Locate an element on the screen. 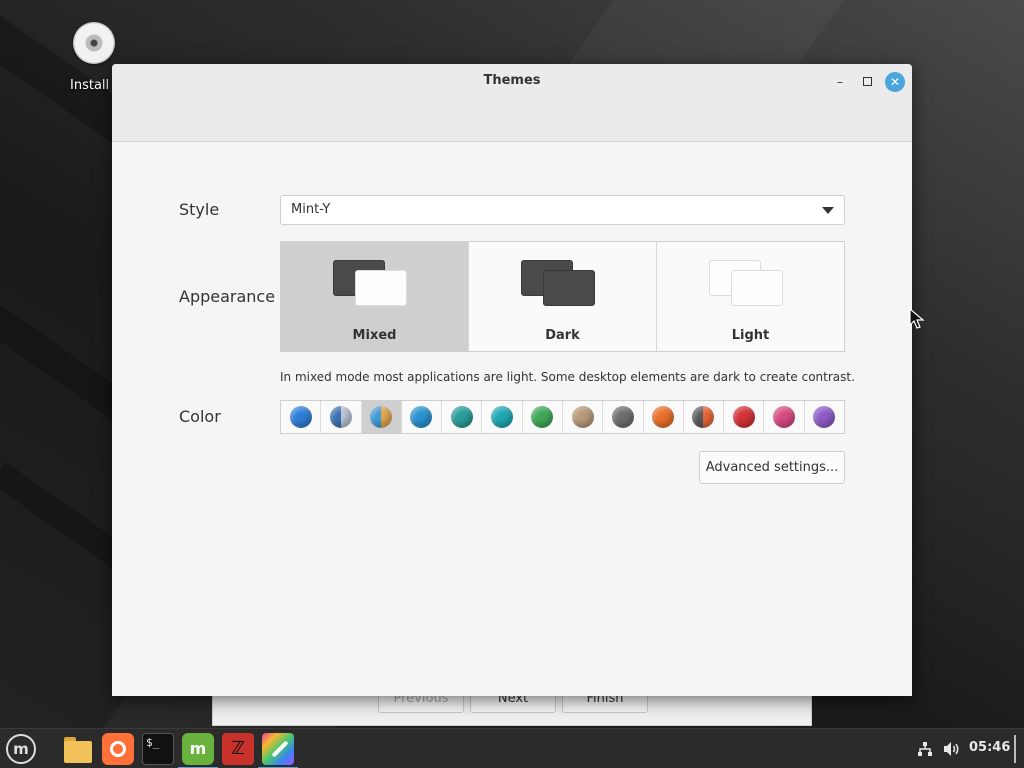 The height and width of the screenshot is (768, 1024). maximize-icon is located at coordinates (867, 81).